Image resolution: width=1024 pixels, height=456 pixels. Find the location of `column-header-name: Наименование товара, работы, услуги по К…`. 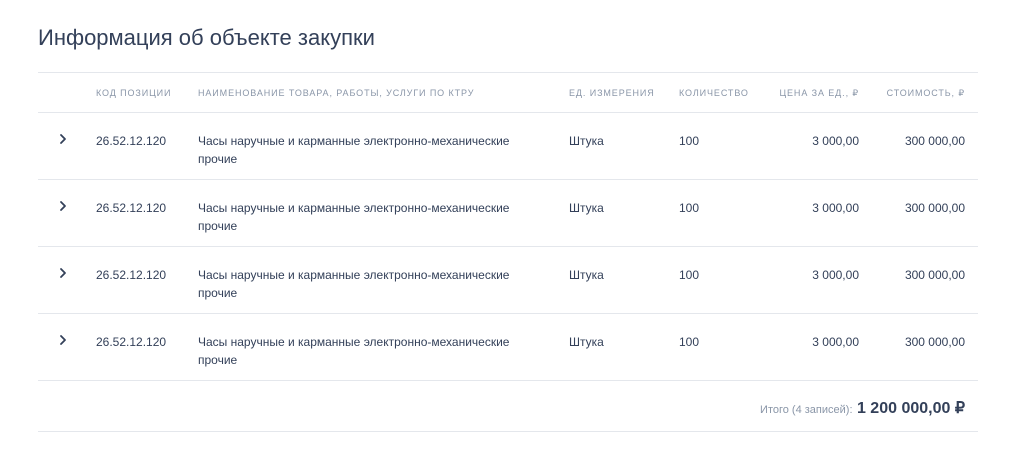

column-header-name: Наименование товара, работы, услуги по К… is located at coordinates (336, 93).